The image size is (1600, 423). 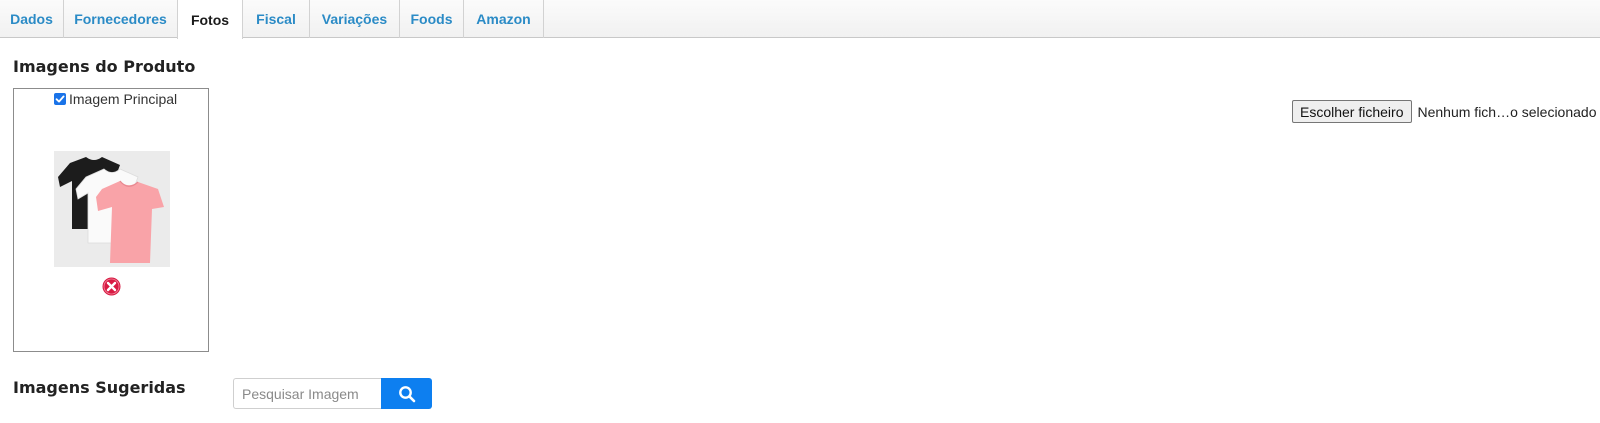 I want to click on search-icon, so click(x=406, y=393).